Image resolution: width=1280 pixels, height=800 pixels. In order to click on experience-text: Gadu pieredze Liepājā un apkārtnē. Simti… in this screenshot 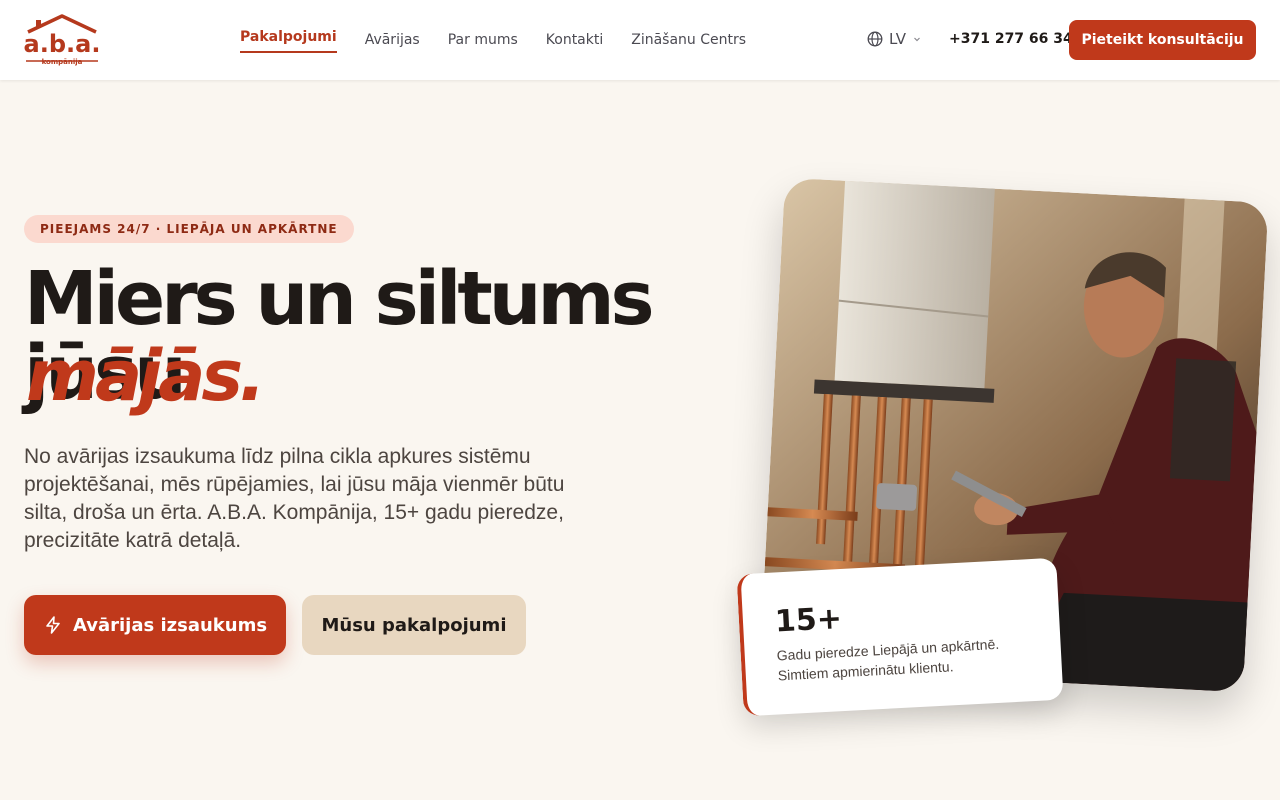, I will do `click(888, 659)`.